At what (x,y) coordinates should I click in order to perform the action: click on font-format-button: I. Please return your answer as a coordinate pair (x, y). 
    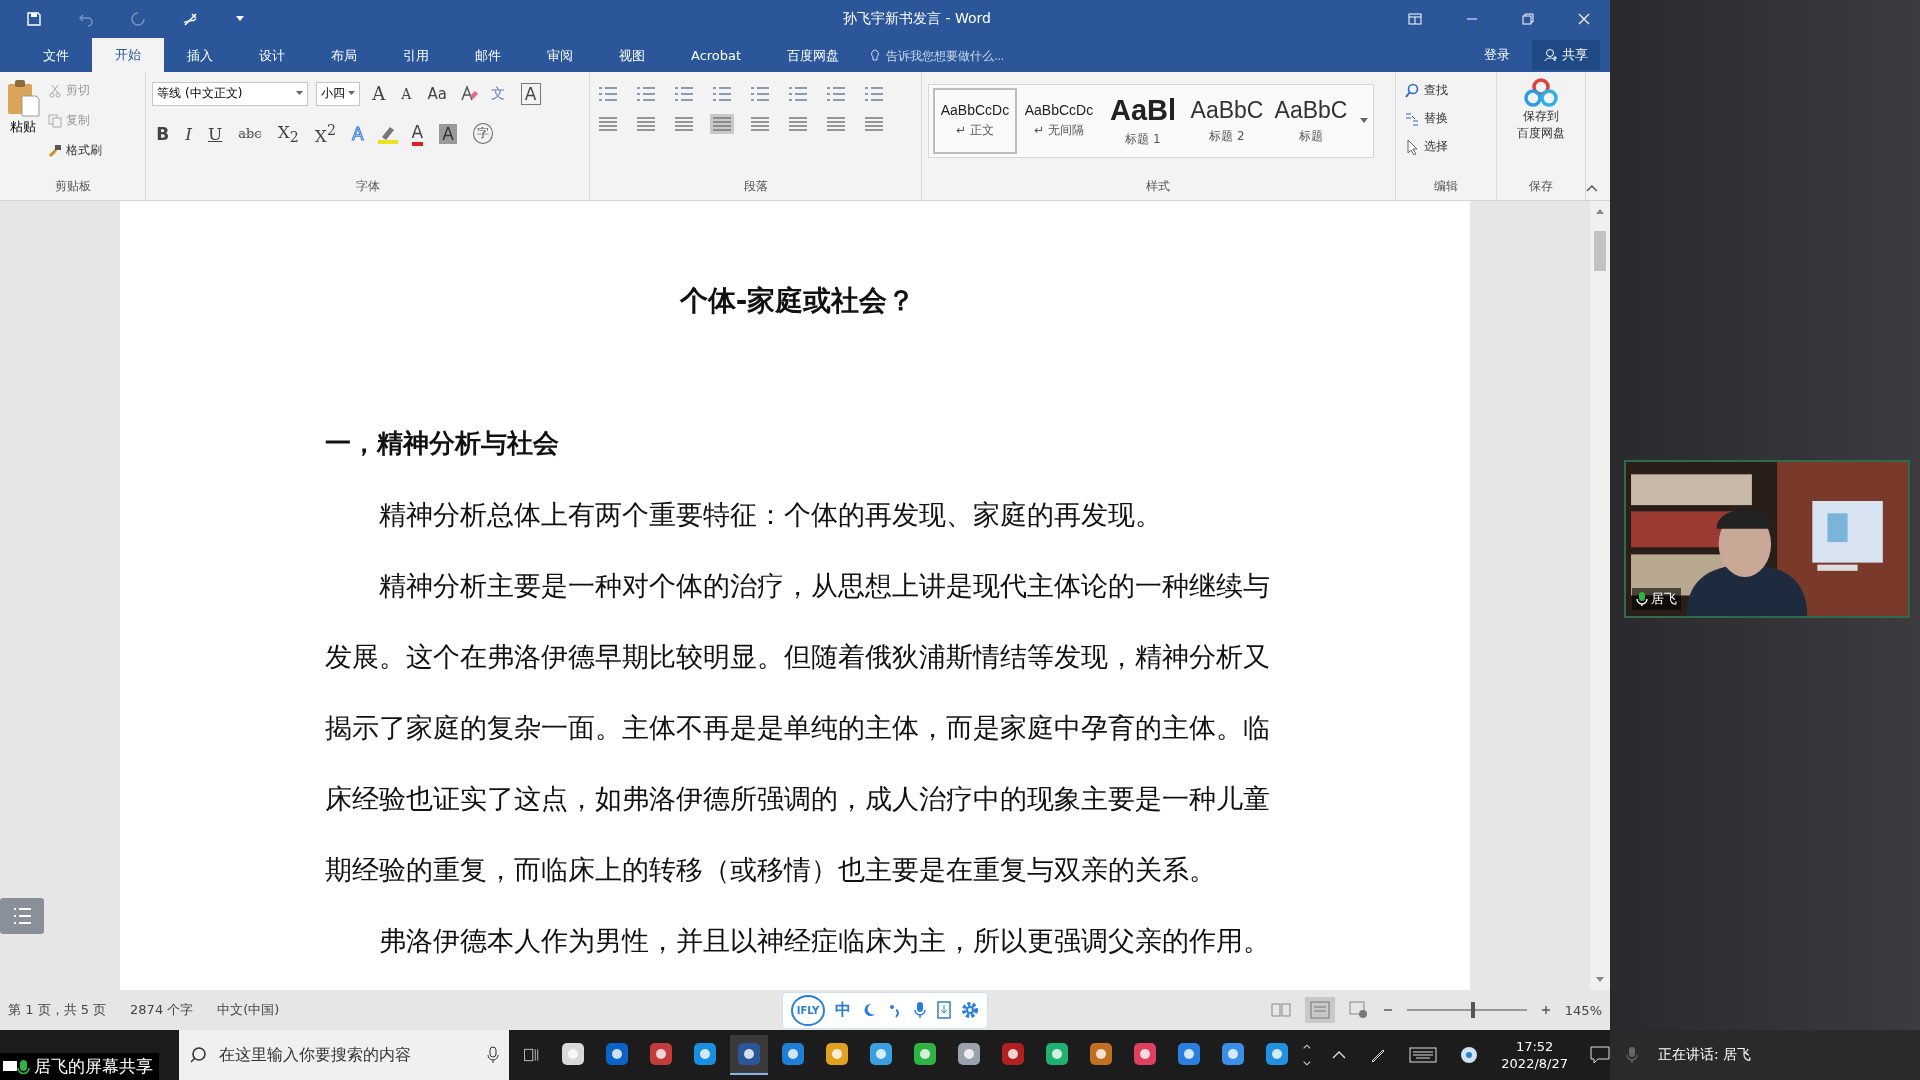
    Looking at the image, I should click on (188, 133).